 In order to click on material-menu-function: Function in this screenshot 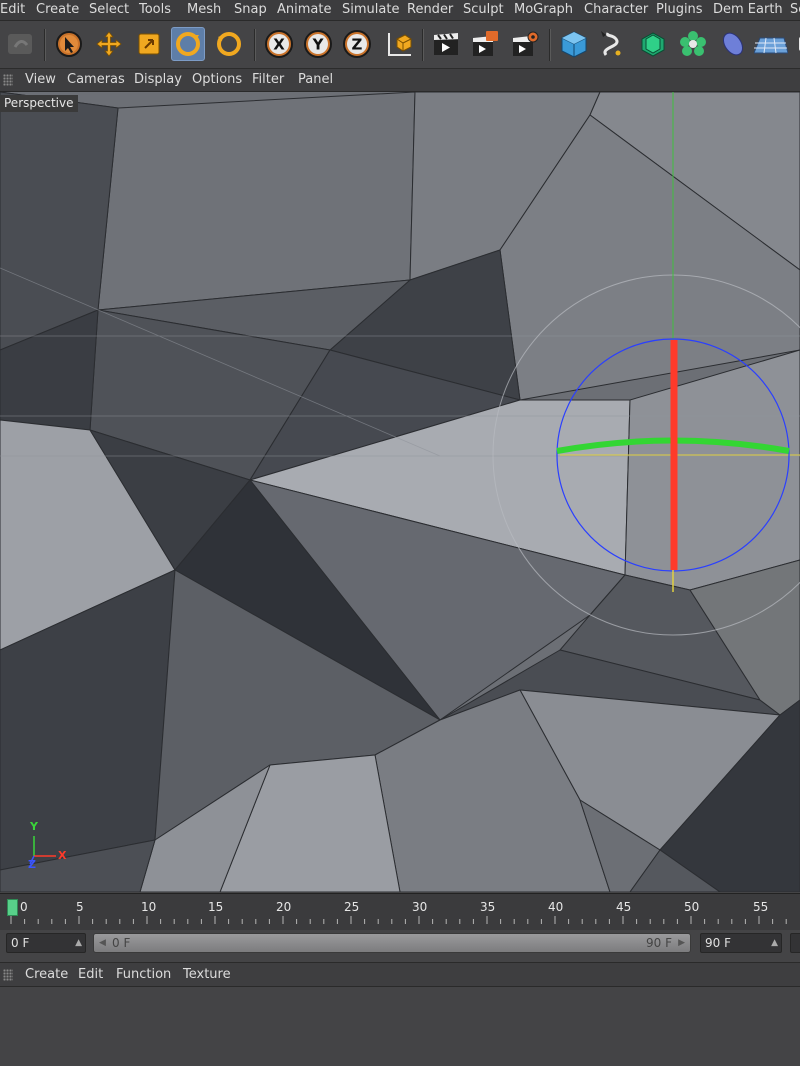, I will do `click(143, 974)`.